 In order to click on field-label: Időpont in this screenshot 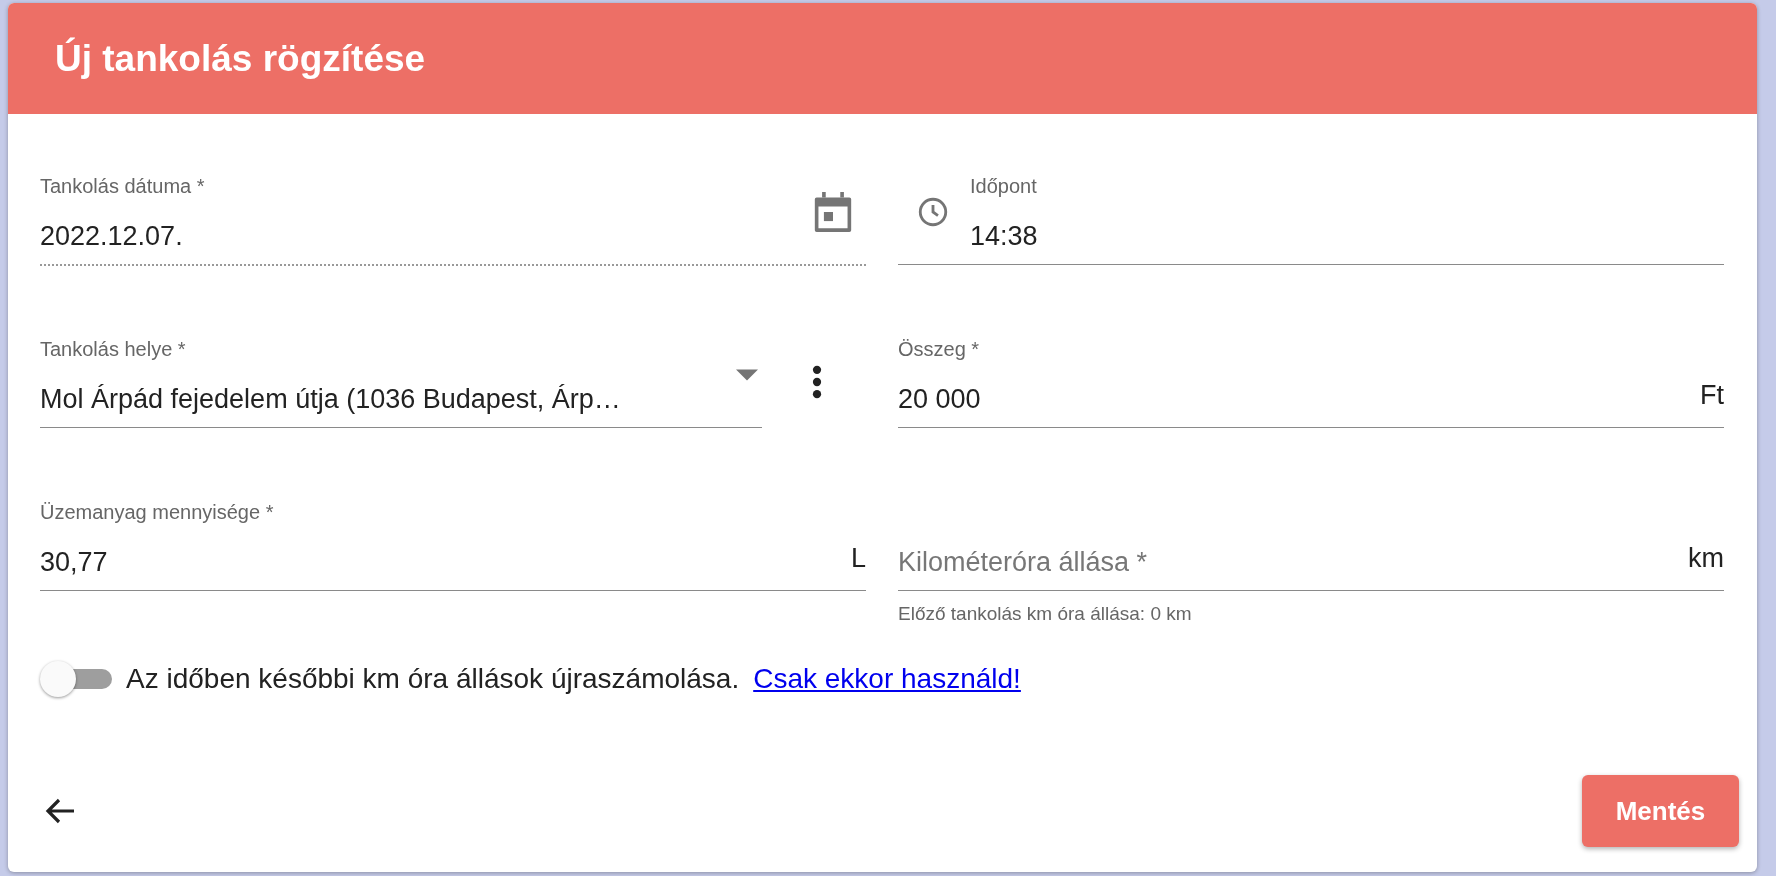, I will do `click(1004, 186)`.